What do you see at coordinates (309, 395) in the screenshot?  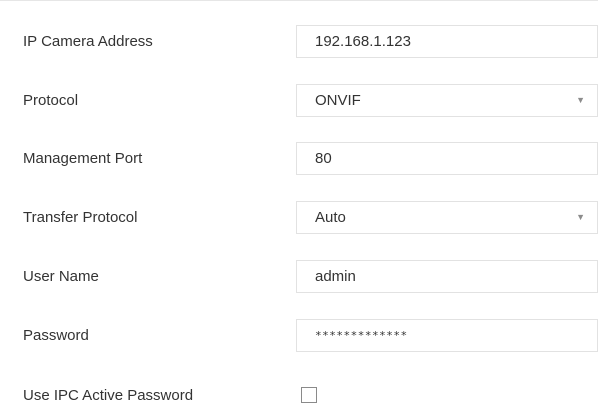 I see `use-ipc-active-password-checkbox` at bounding box center [309, 395].